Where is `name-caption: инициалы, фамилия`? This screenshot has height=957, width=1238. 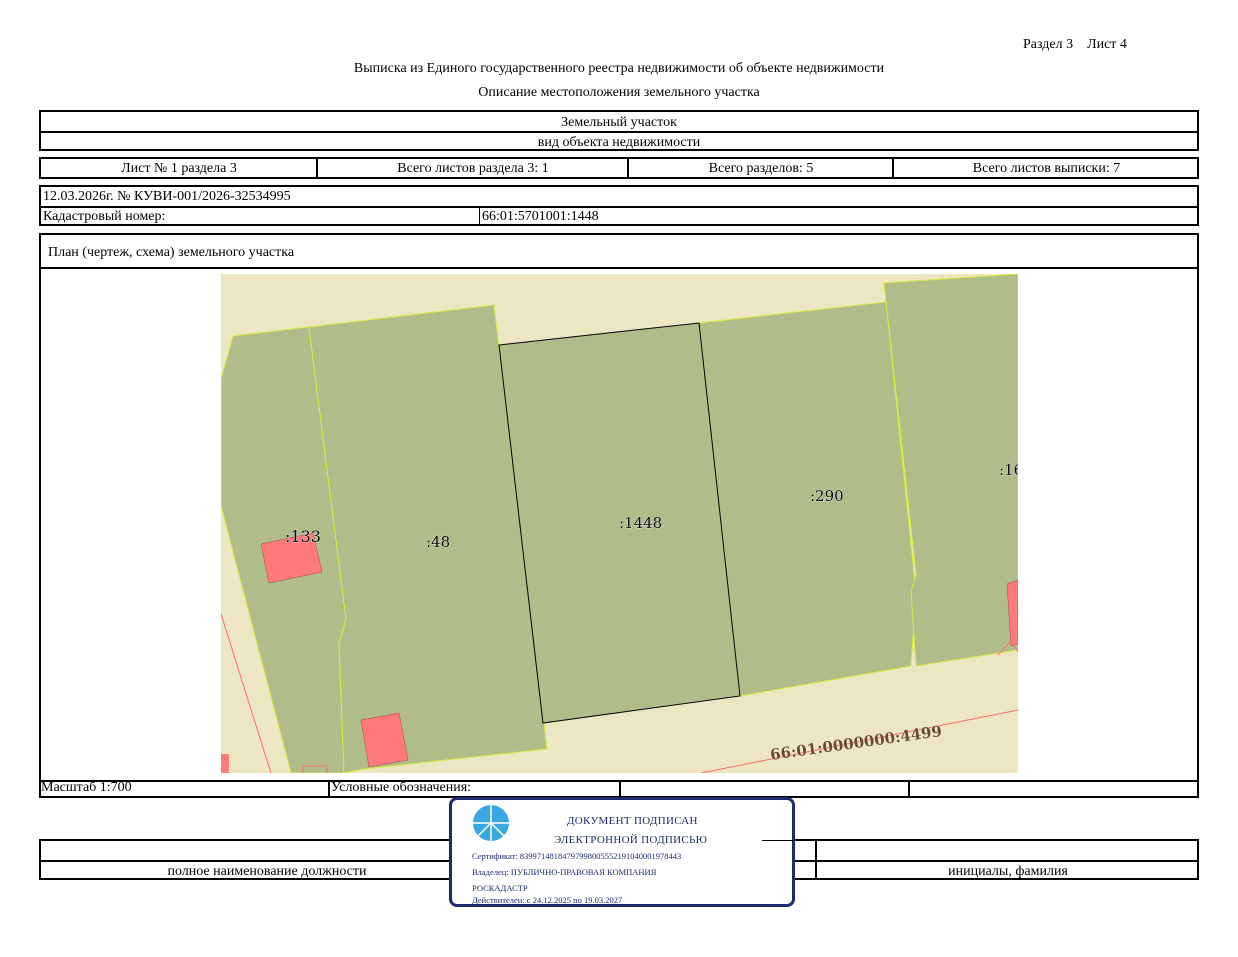 name-caption: инициалы, фамилия is located at coordinates (1008, 871).